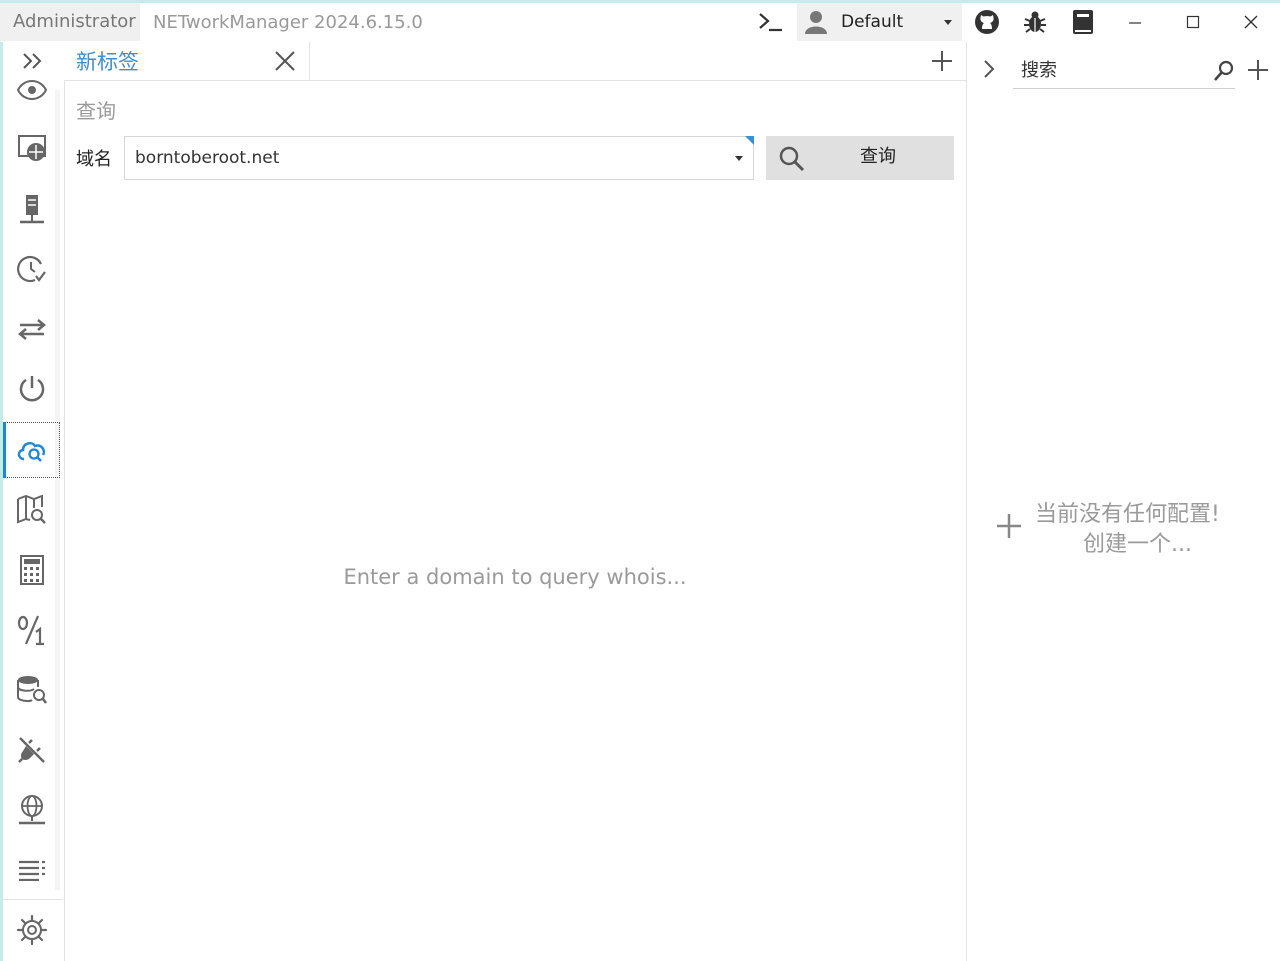 This screenshot has height=961, width=1280. I want to click on map-search-icon, so click(31, 509).